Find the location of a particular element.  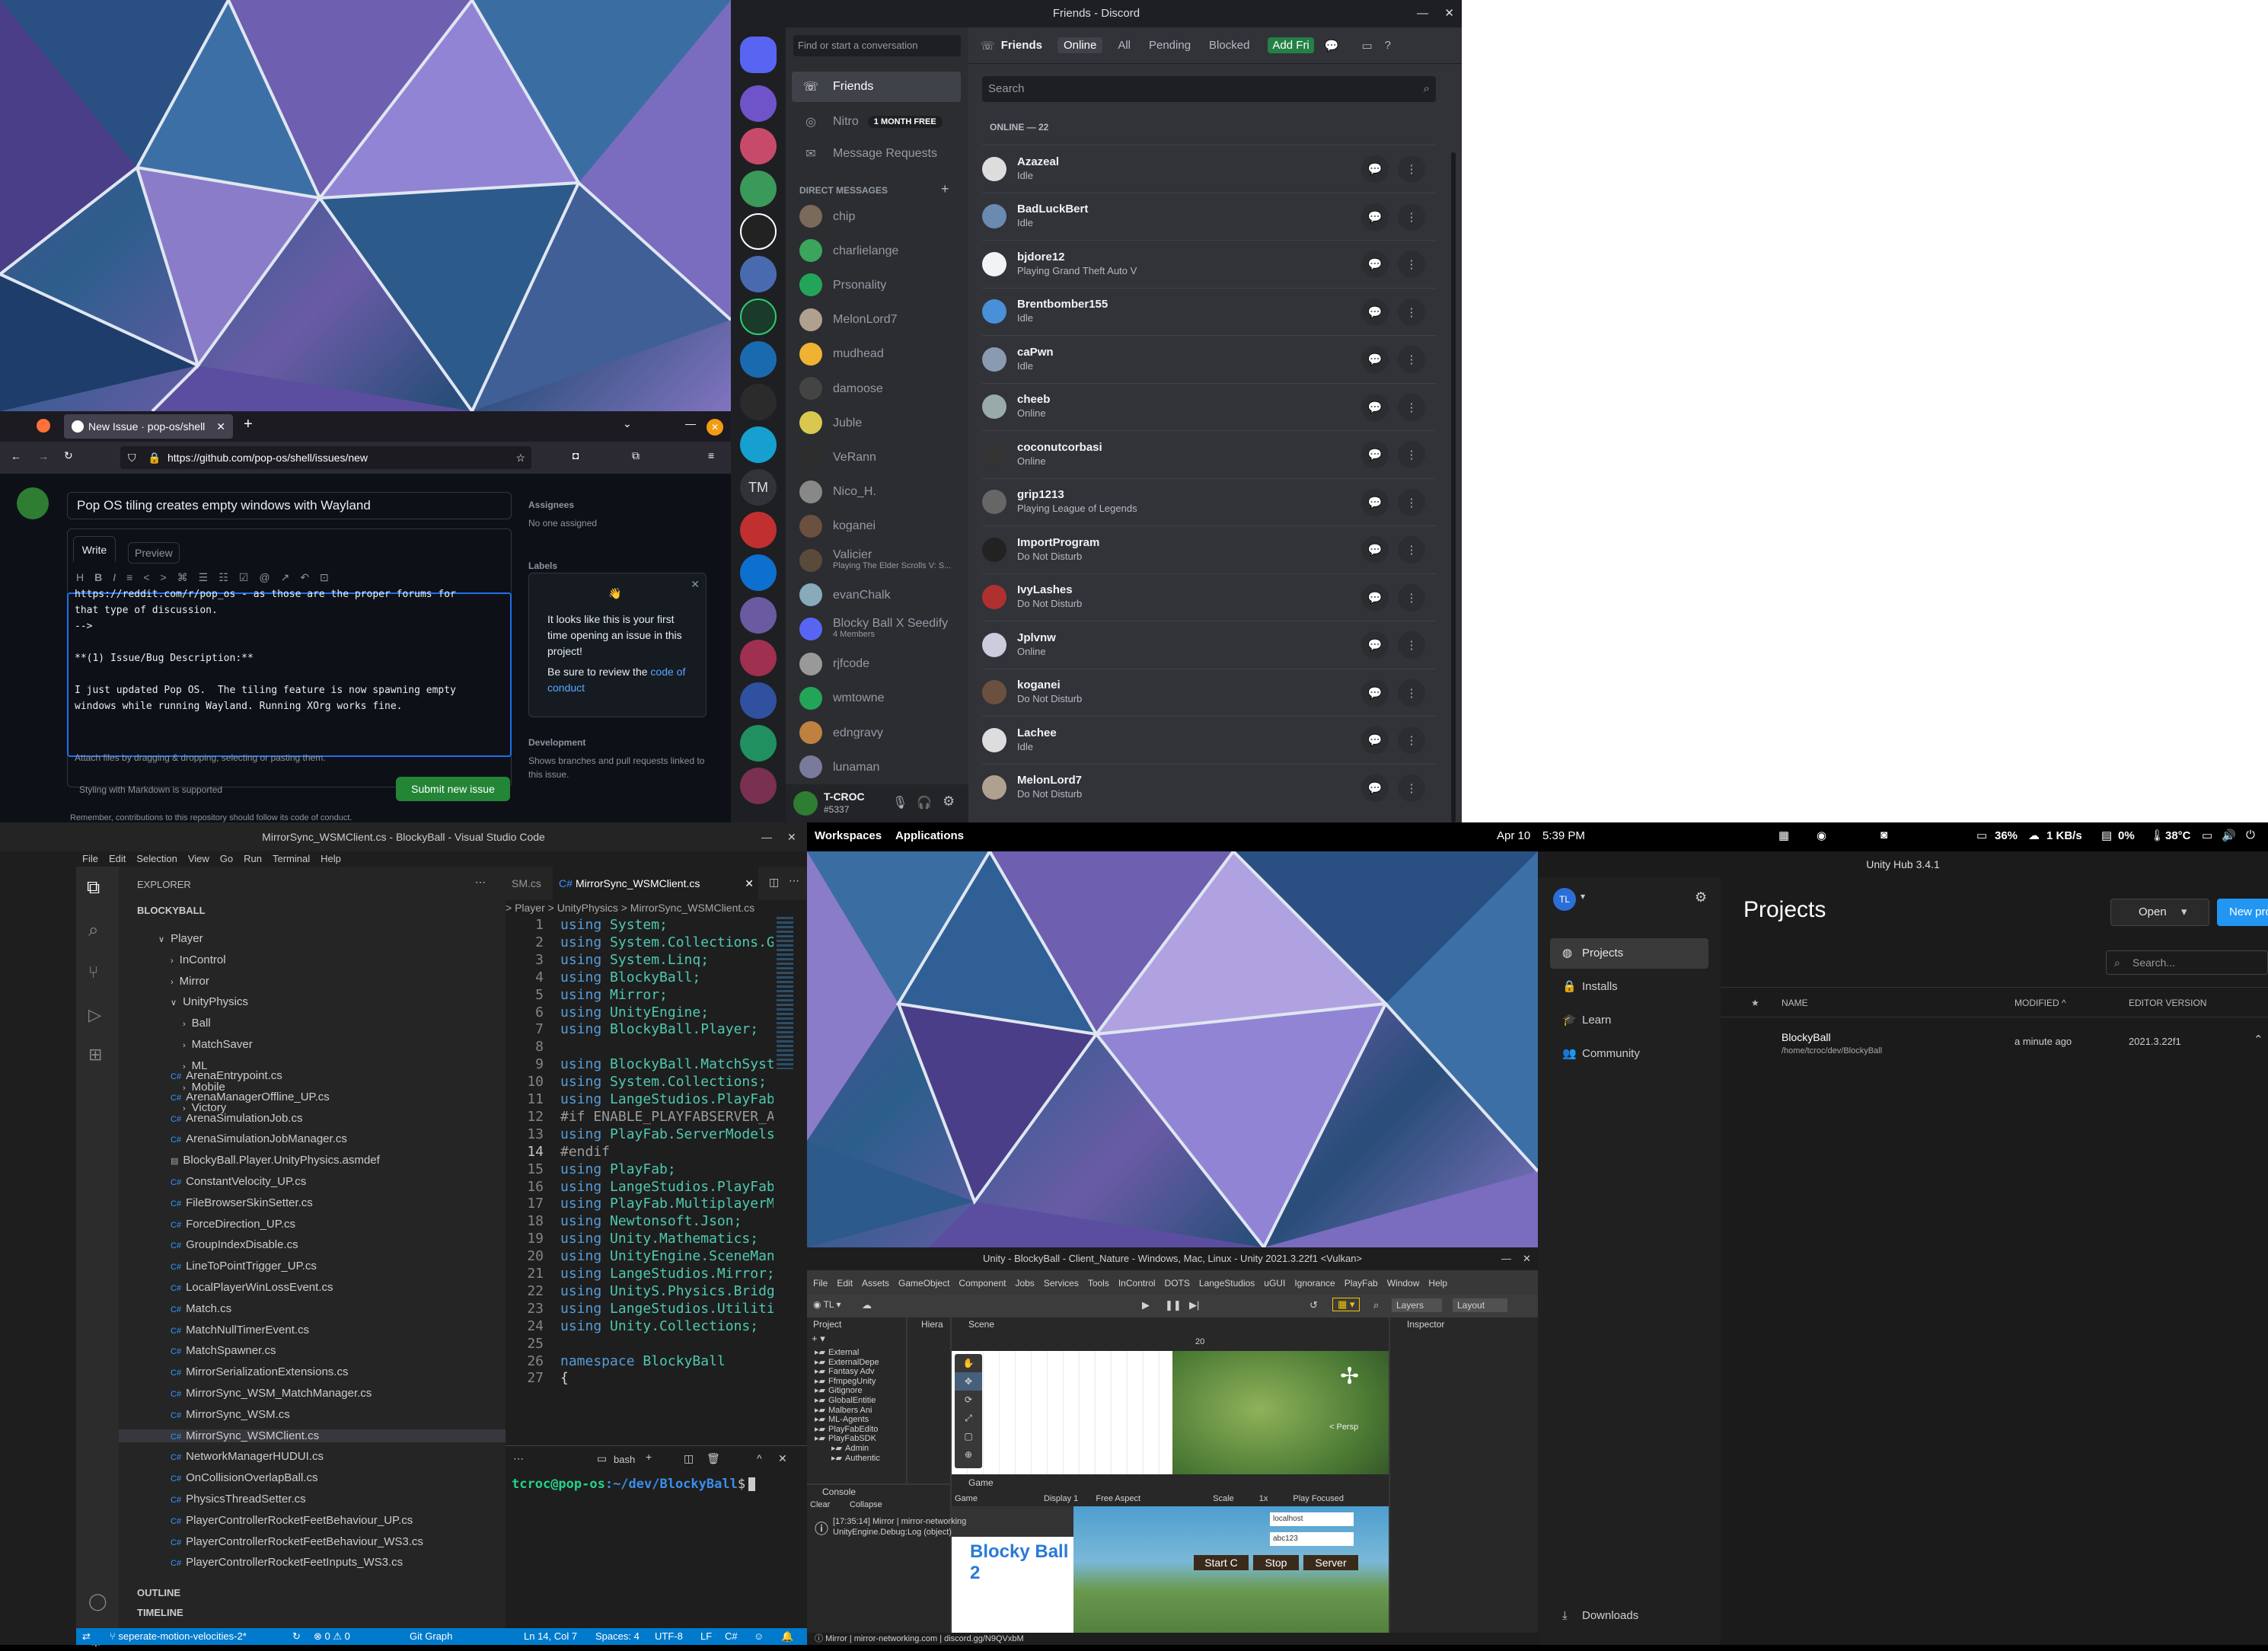

menu-item: PlayFab is located at coordinates (1361, 1283).